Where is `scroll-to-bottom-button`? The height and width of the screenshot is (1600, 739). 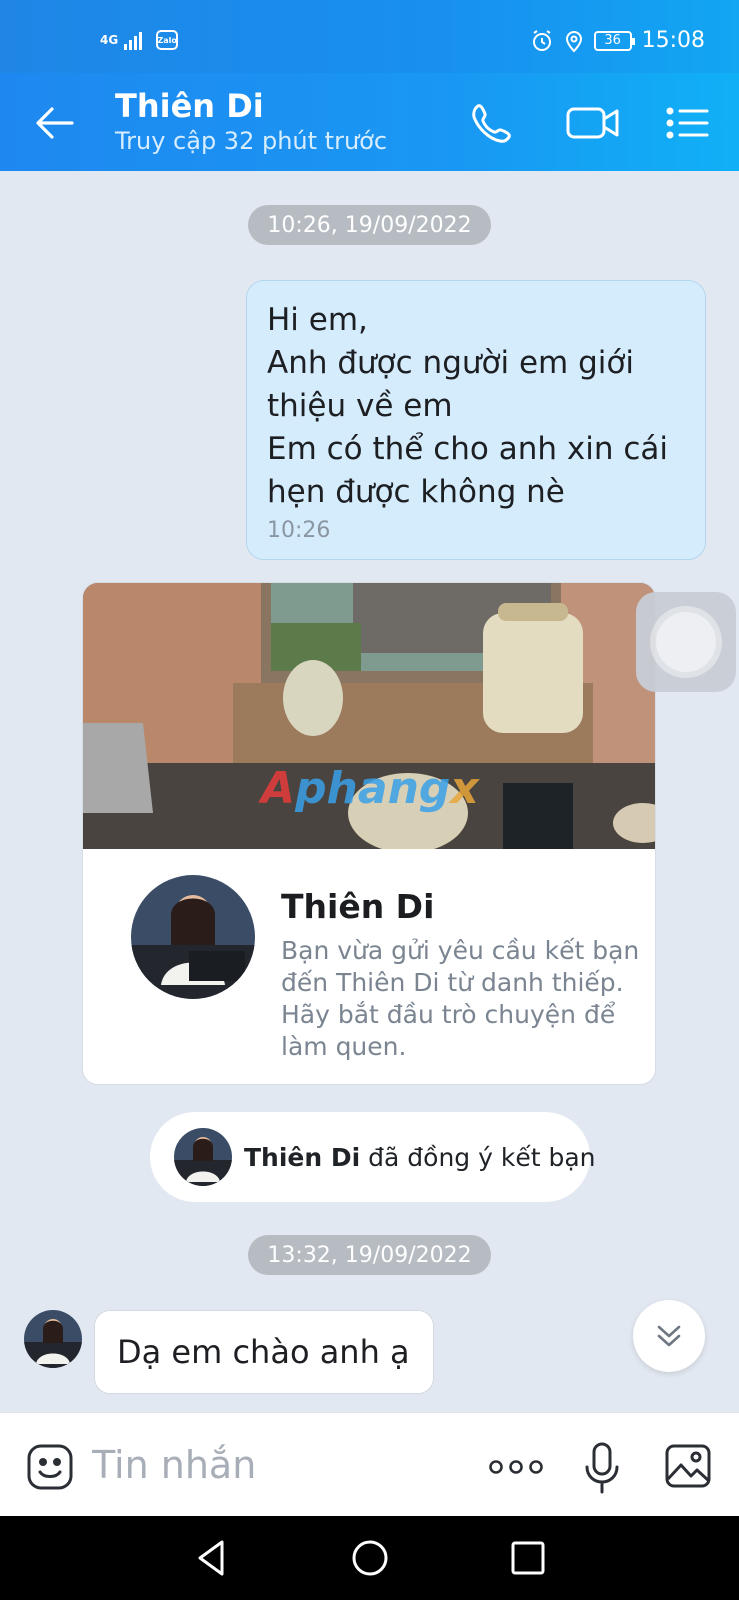
scroll-to-bottom-button is located at coordinates (669, 1336).